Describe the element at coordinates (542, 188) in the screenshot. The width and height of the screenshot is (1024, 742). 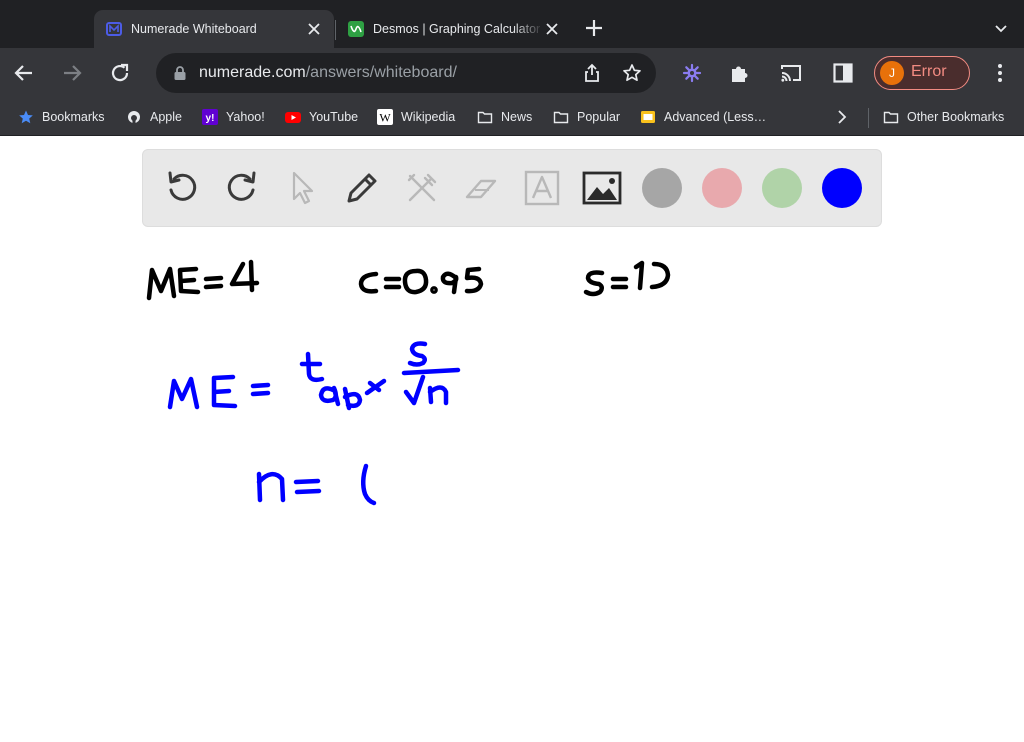
I see `text-icon` at that location.